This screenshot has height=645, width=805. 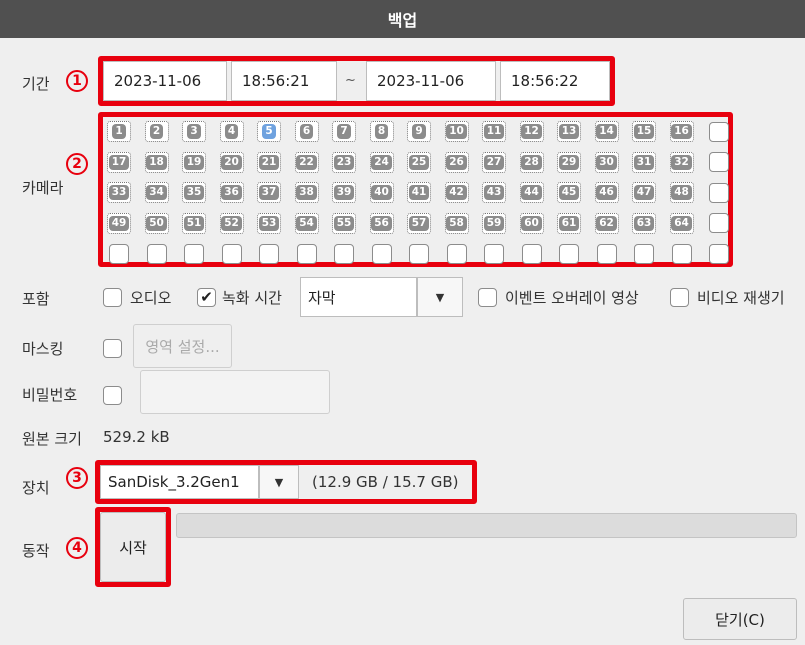 What do you see at coordinates (607, 223) in the screenshot?
I see `camera-62-toggle: 62` at bounding box center [607, 223].